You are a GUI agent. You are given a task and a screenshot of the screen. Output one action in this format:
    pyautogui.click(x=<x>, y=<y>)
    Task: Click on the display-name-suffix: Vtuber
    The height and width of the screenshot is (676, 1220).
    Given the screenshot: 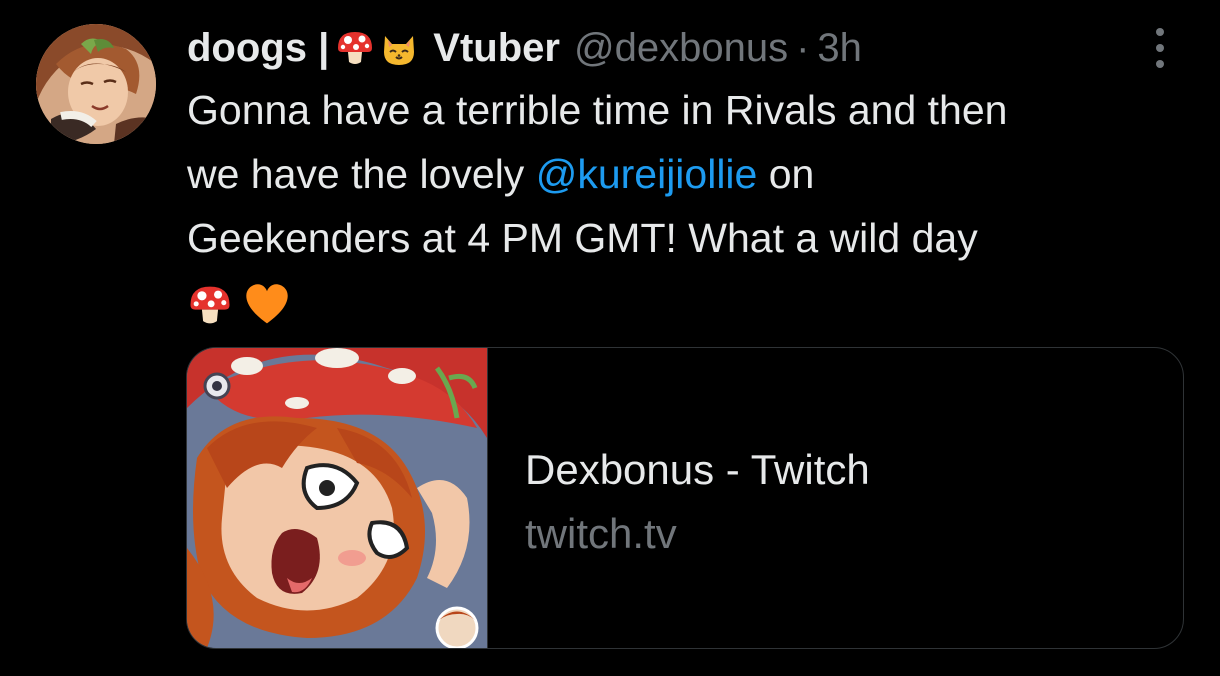 What is the action you would take?
    pyautogui.click(x=496, y=48)
    